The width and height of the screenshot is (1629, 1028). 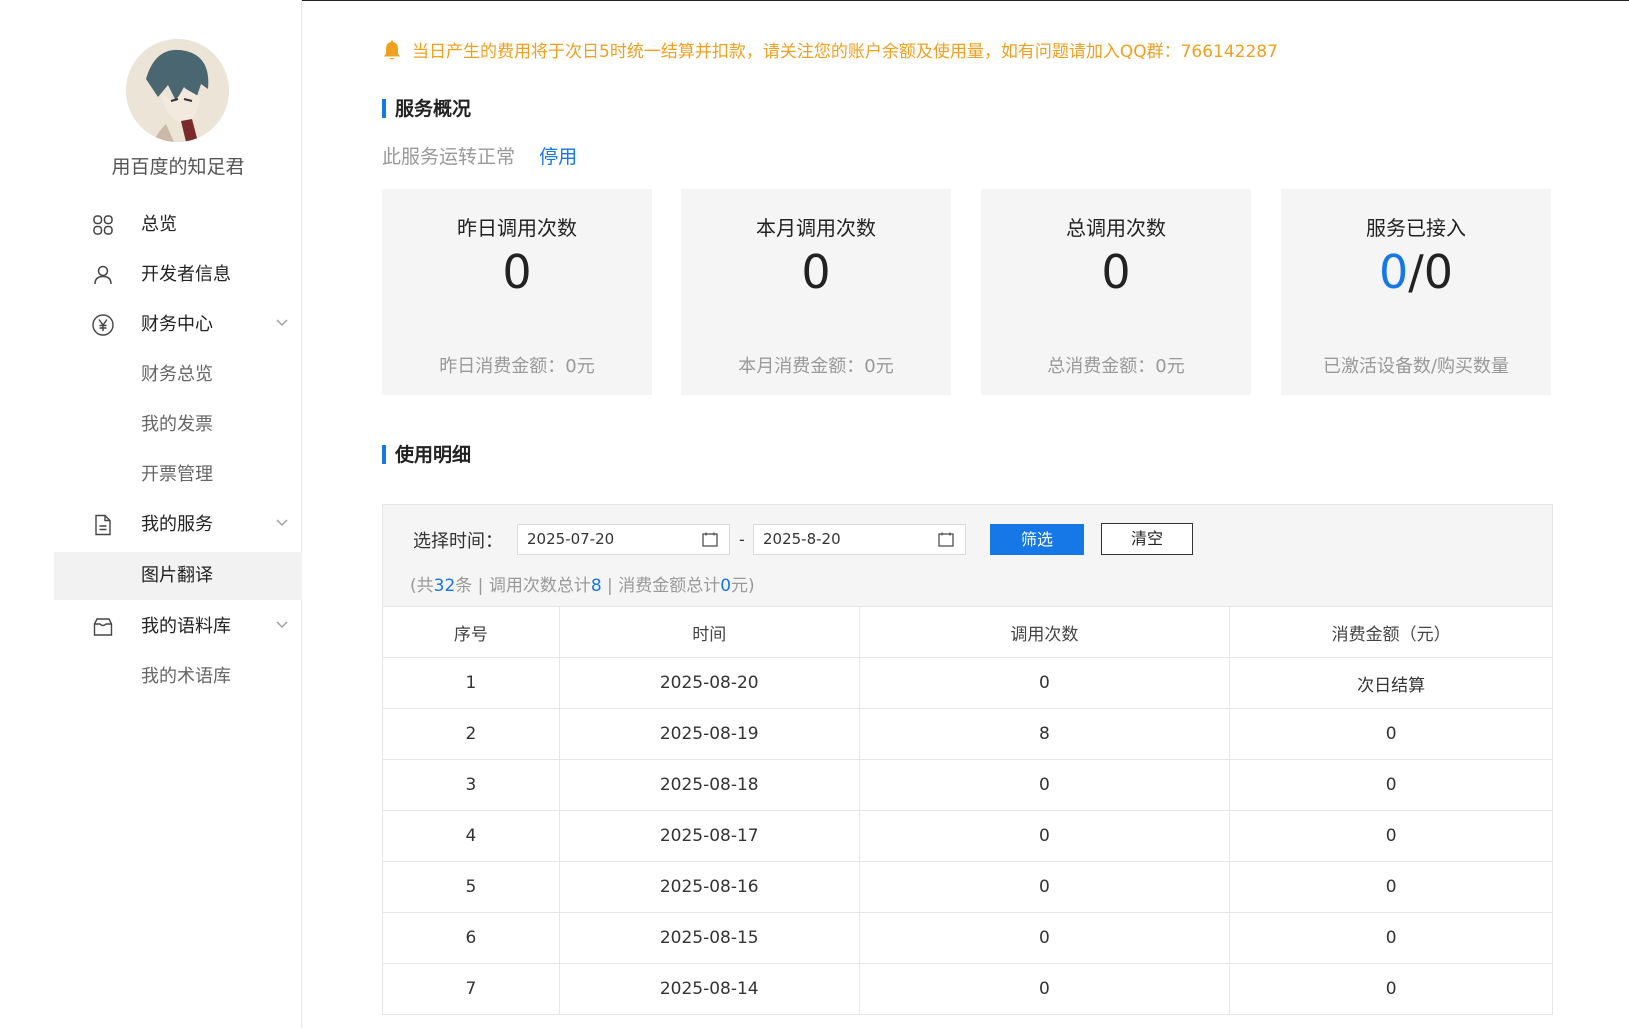 I want to click on table-cell: 2025-08-20, so click(x=709, y=683).